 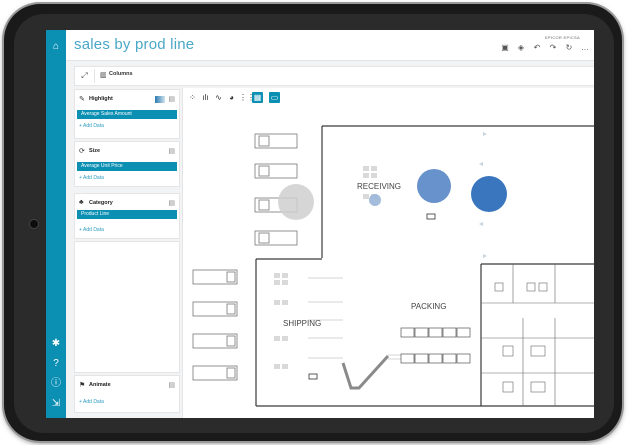 What do you see at coordinates (569, 47) in the screenshot?
I see `refresh-icon: ↻` at bounding box center [569, 47].